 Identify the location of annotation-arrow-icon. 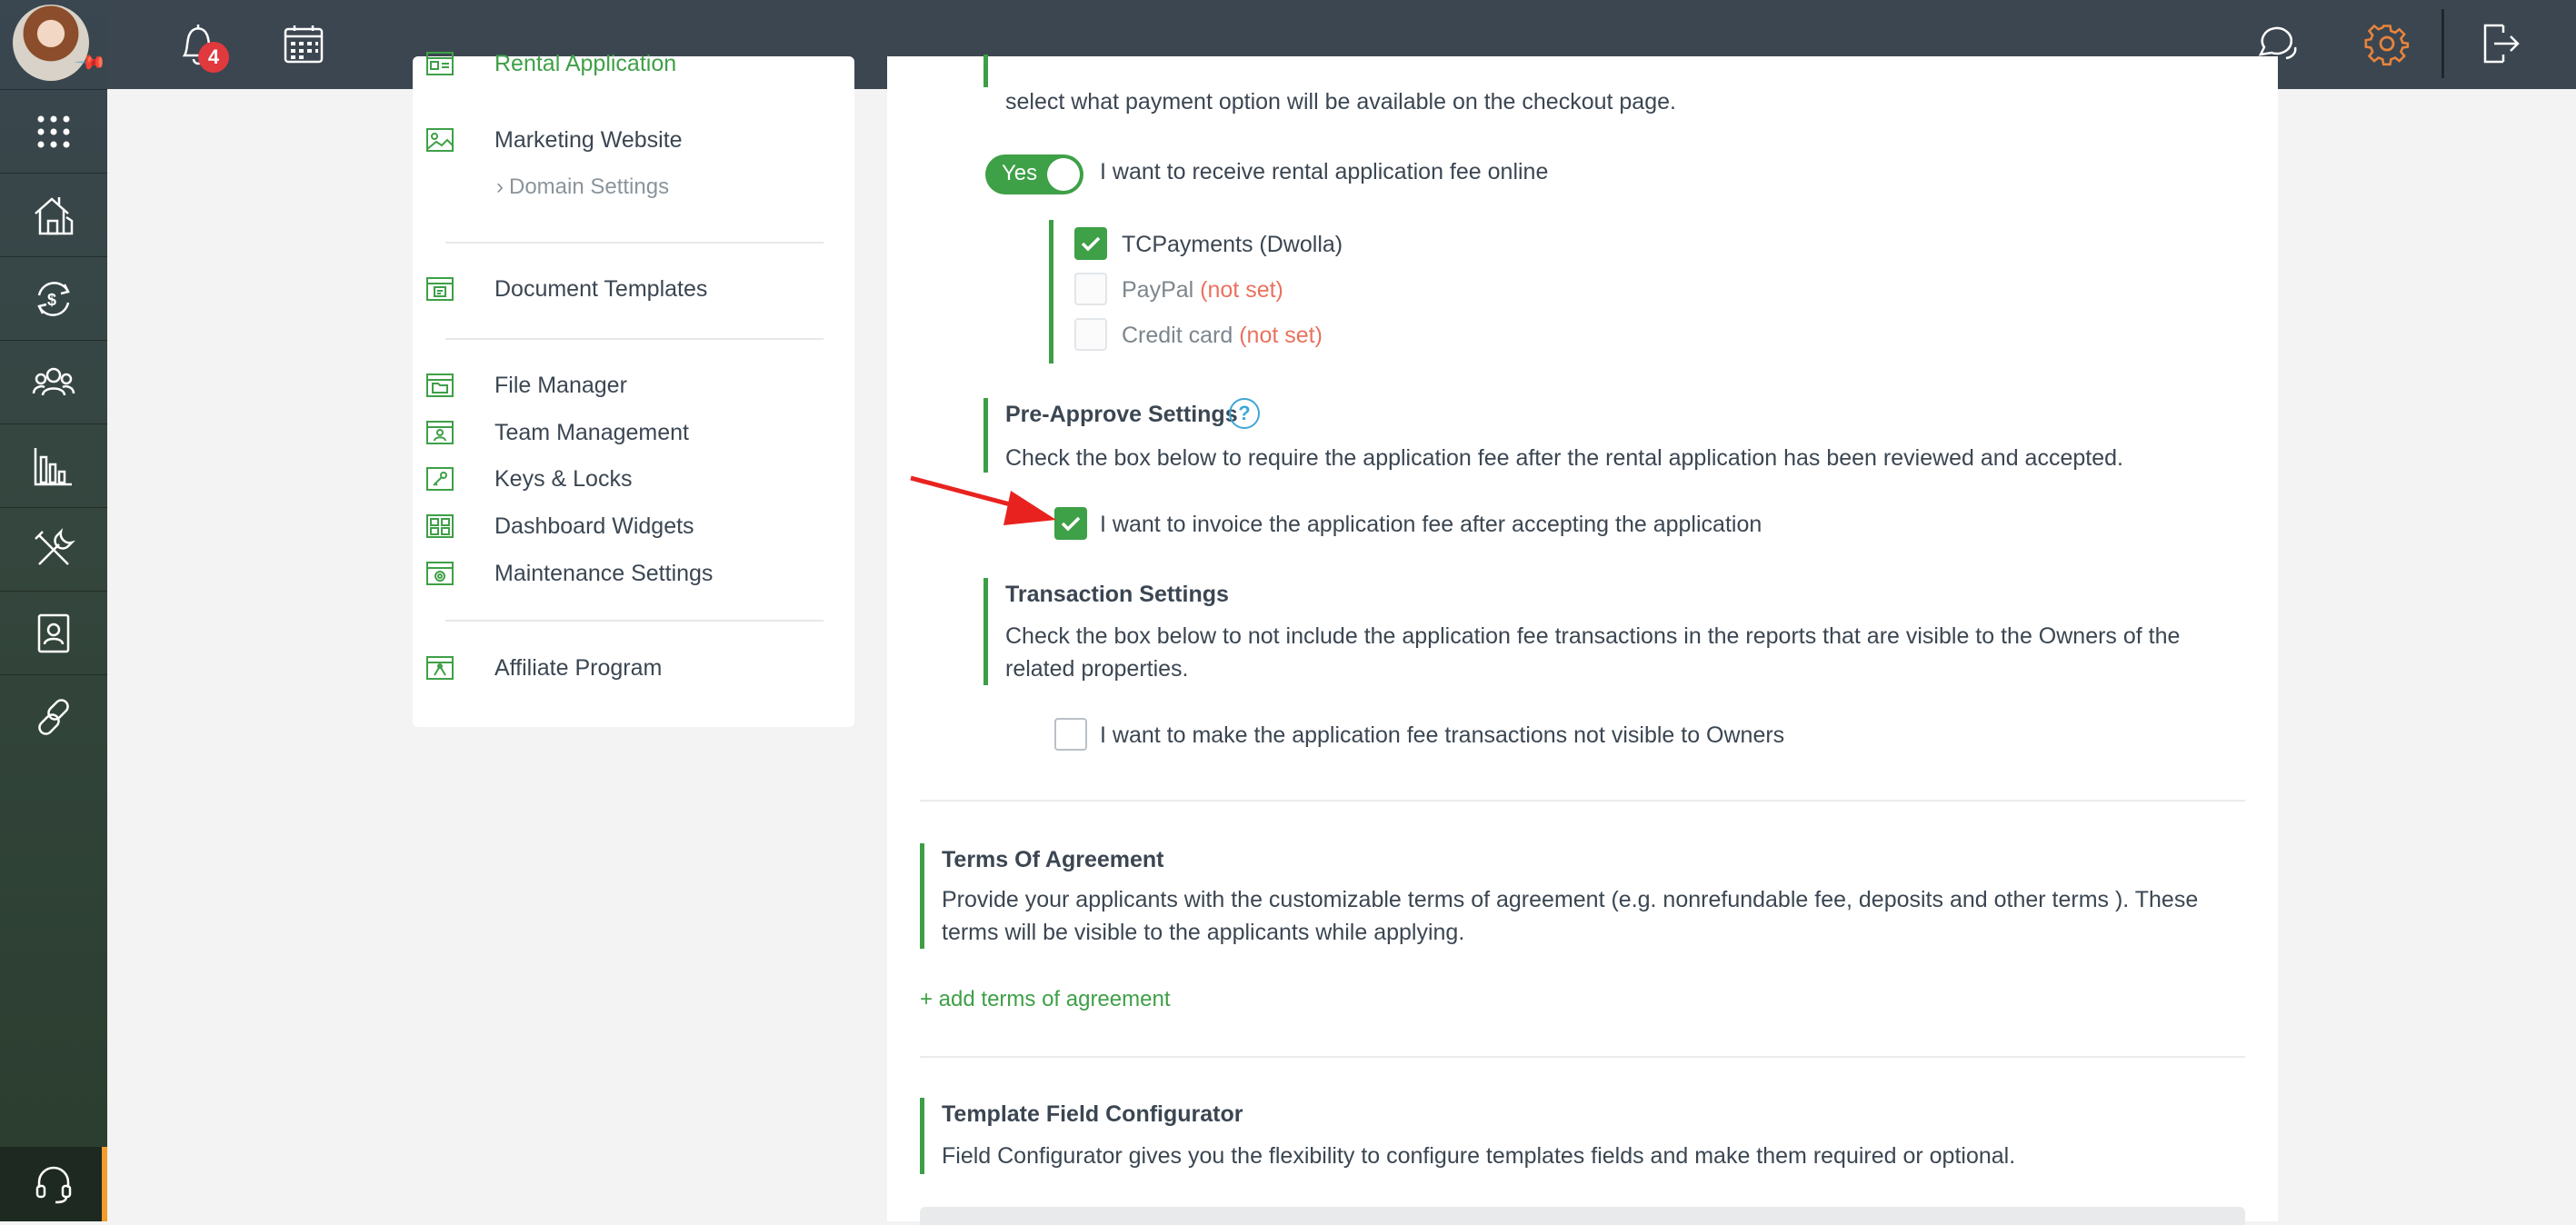
(983, 500).